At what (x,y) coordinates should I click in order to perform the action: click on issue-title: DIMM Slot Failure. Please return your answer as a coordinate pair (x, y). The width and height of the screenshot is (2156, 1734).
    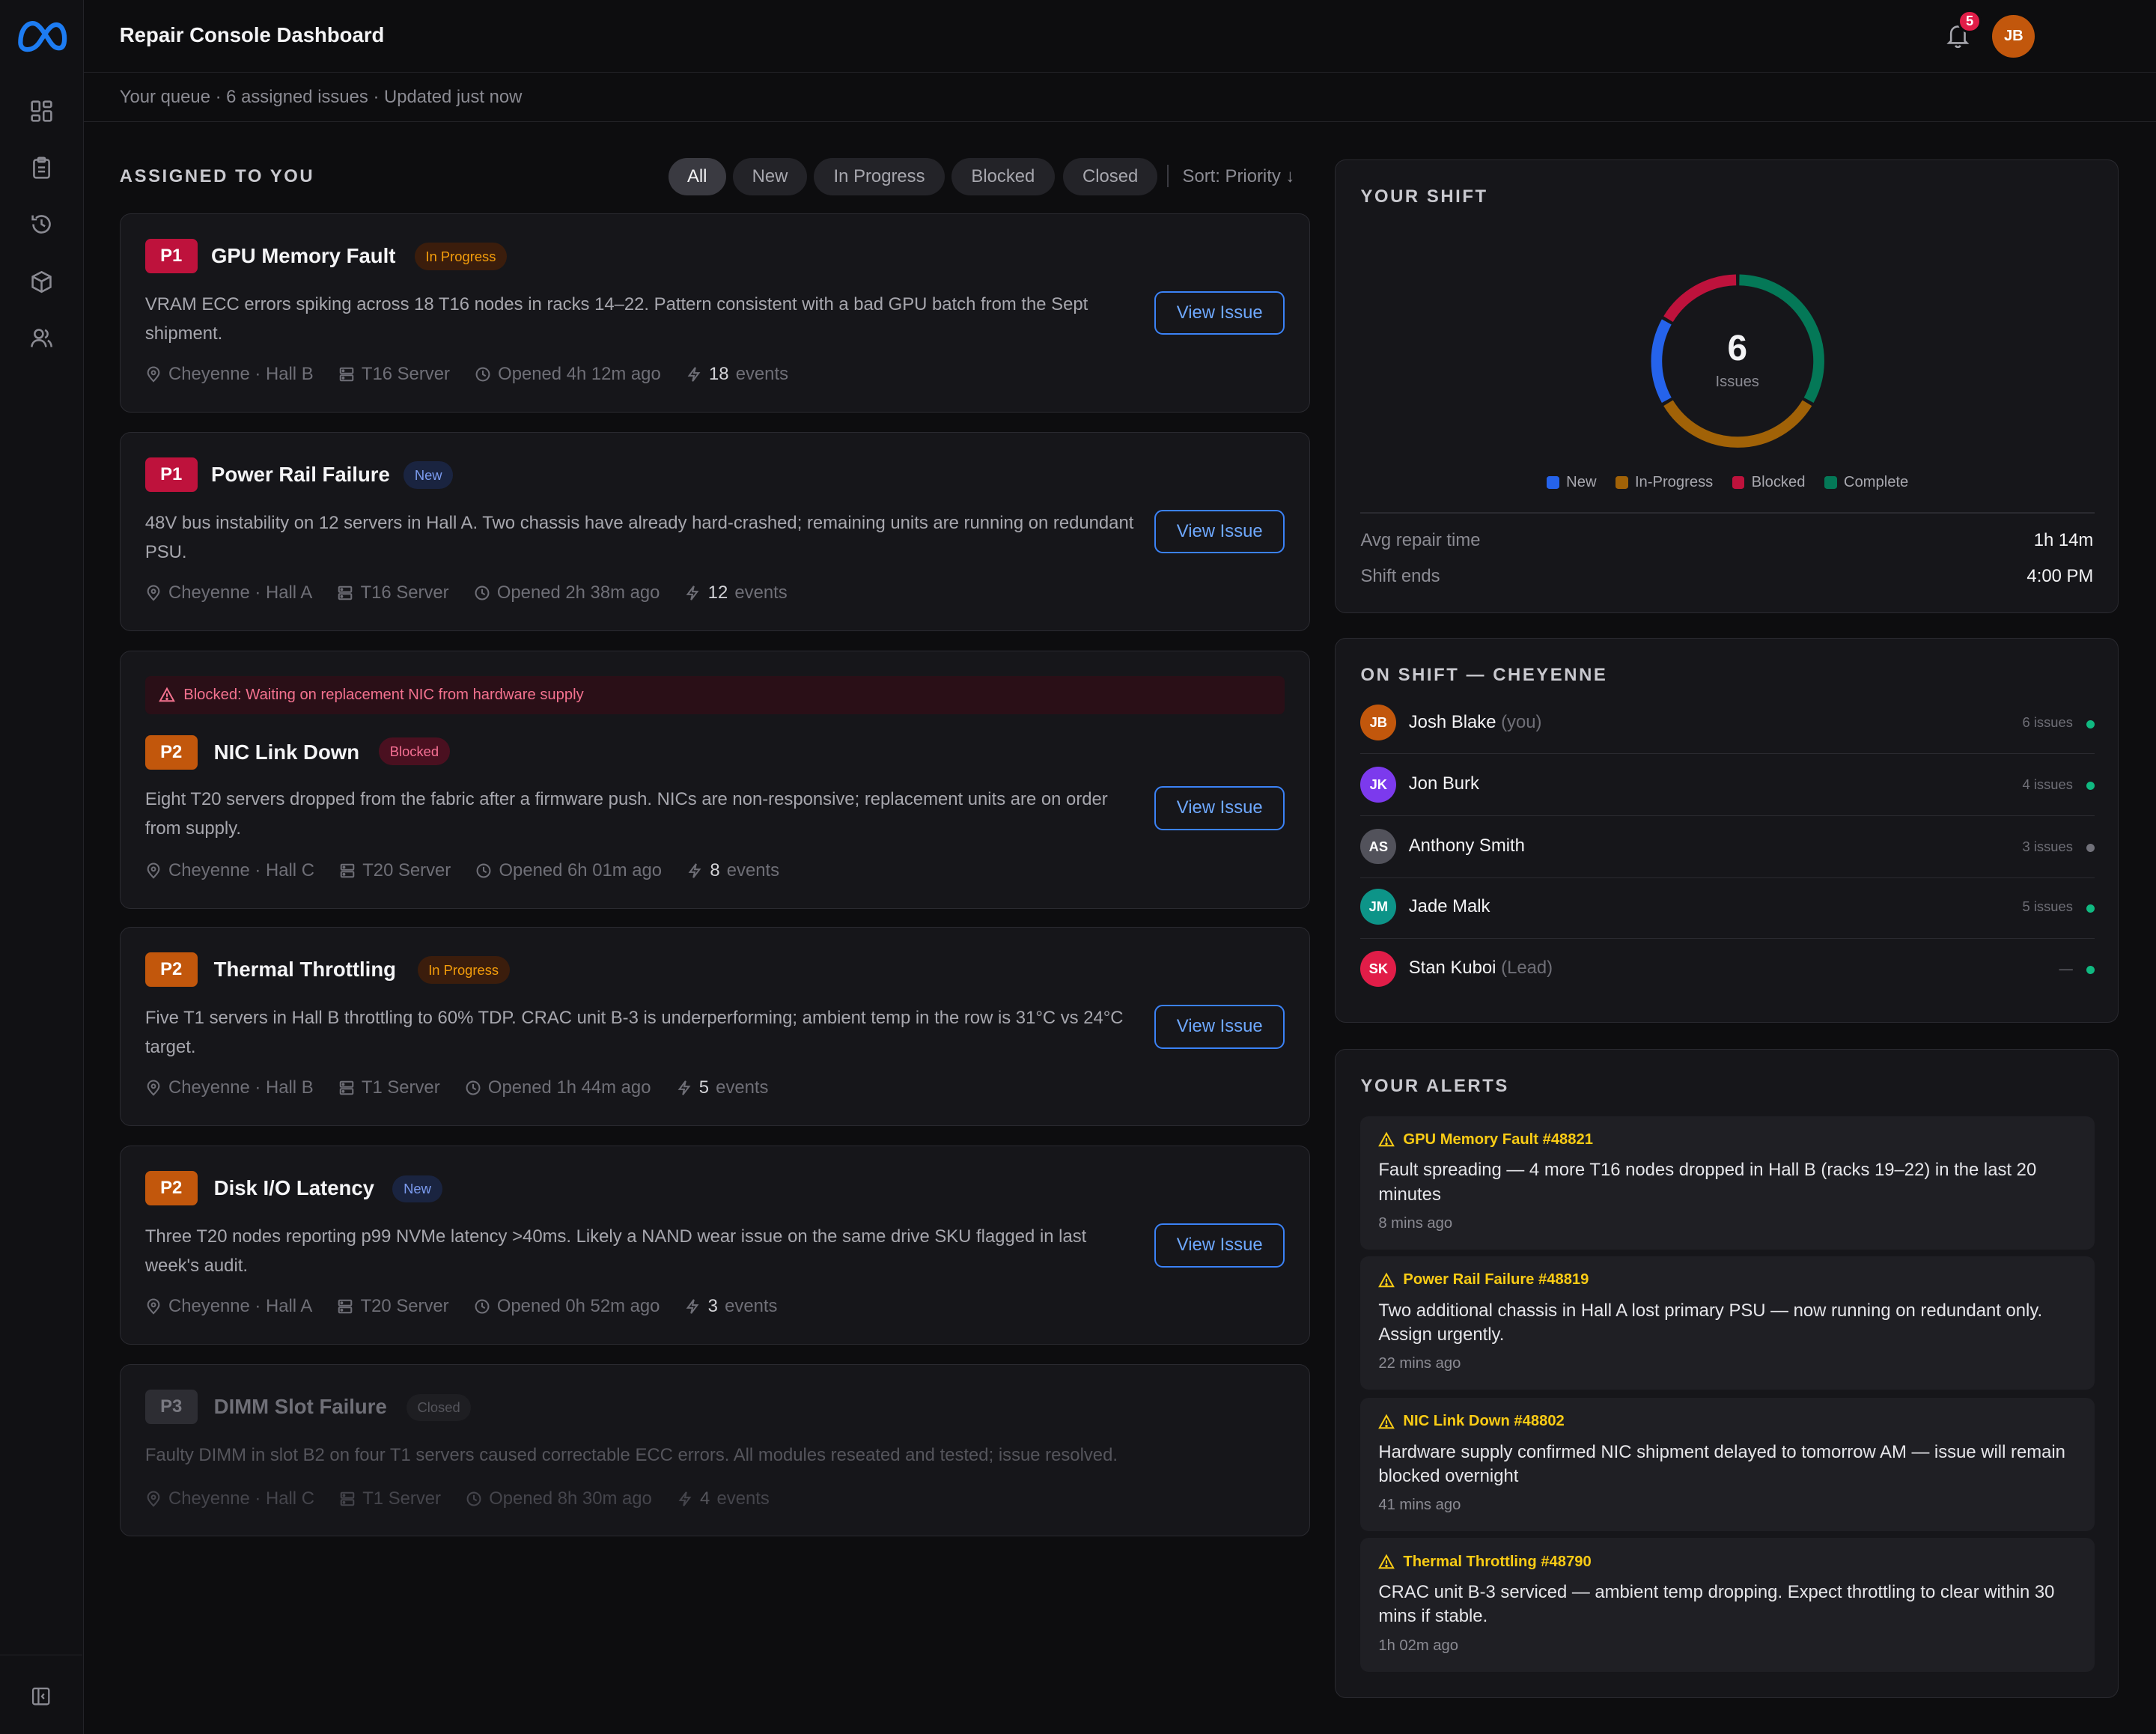
    Looking at the image, I should click on (300, 1407).